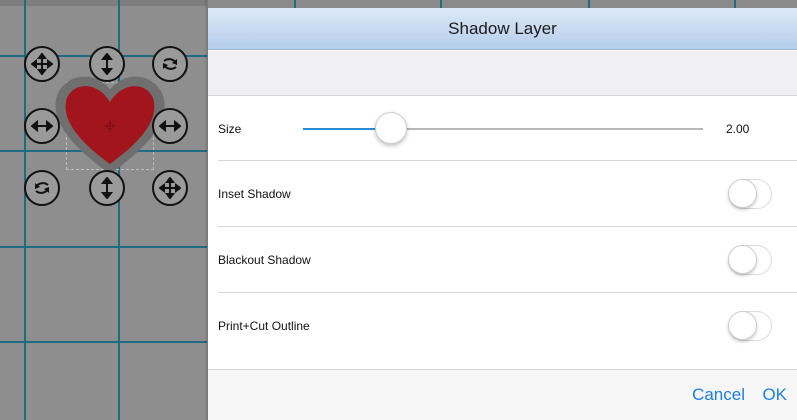 The height and width of the screenshot is (420, 797). I want to click on size-label: Size, so click(230, 129).